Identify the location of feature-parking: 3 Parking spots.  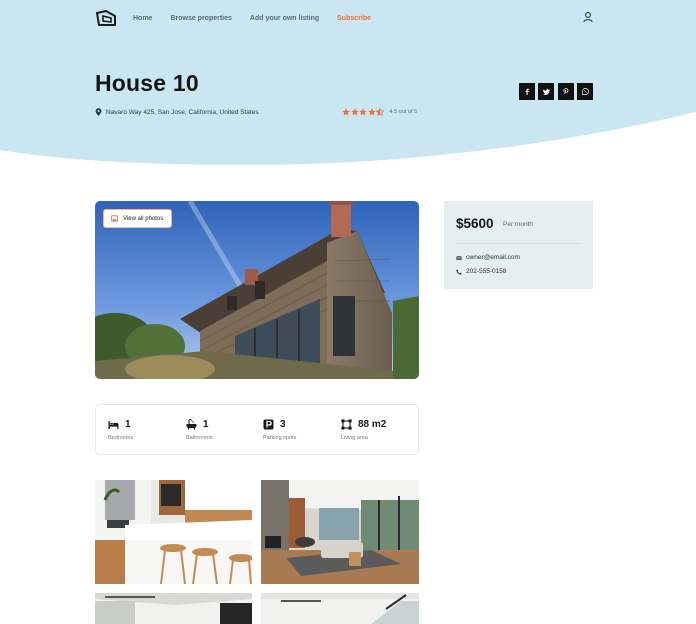
(279, 430).